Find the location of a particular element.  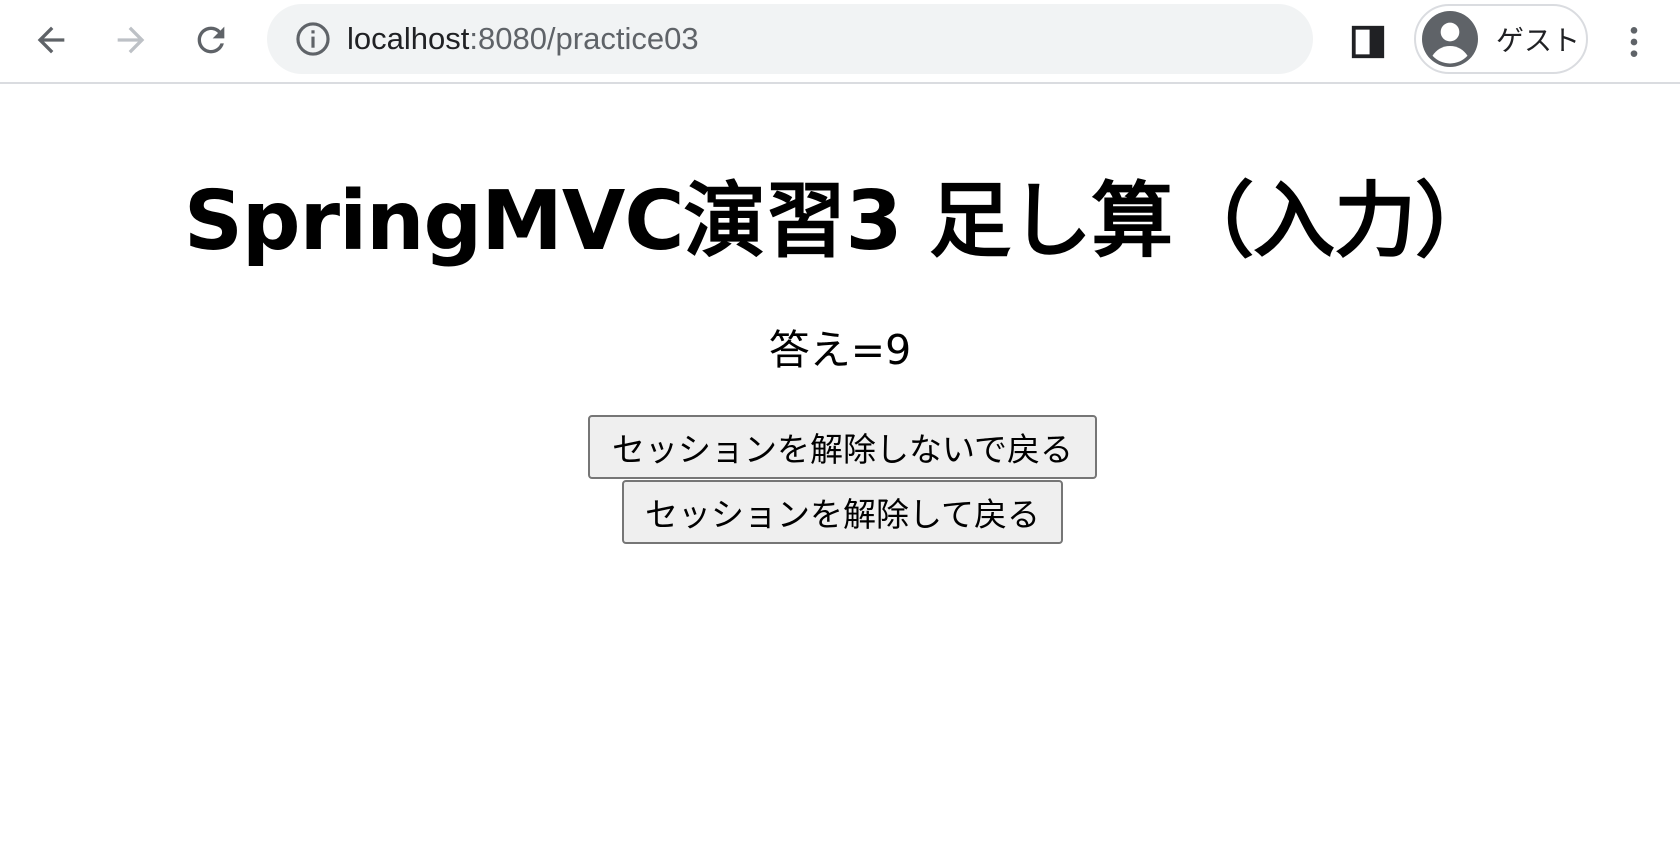

profile-label: ゲスト is located at coordinates (1538, 40).